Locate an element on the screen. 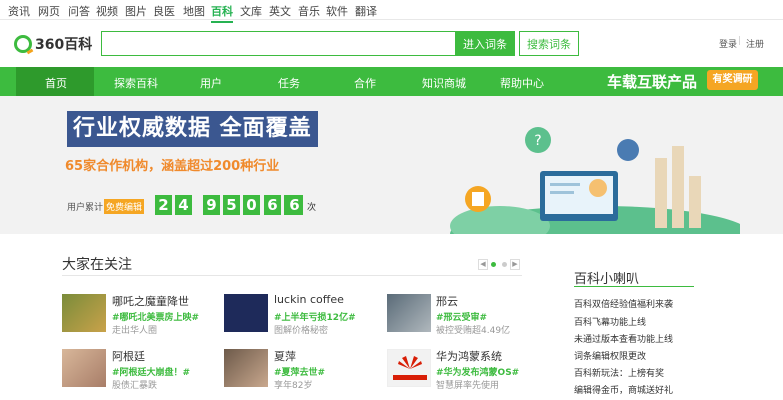  nav-item-knowledge-mall: 知识商城 is located at coordinates (444, 83).